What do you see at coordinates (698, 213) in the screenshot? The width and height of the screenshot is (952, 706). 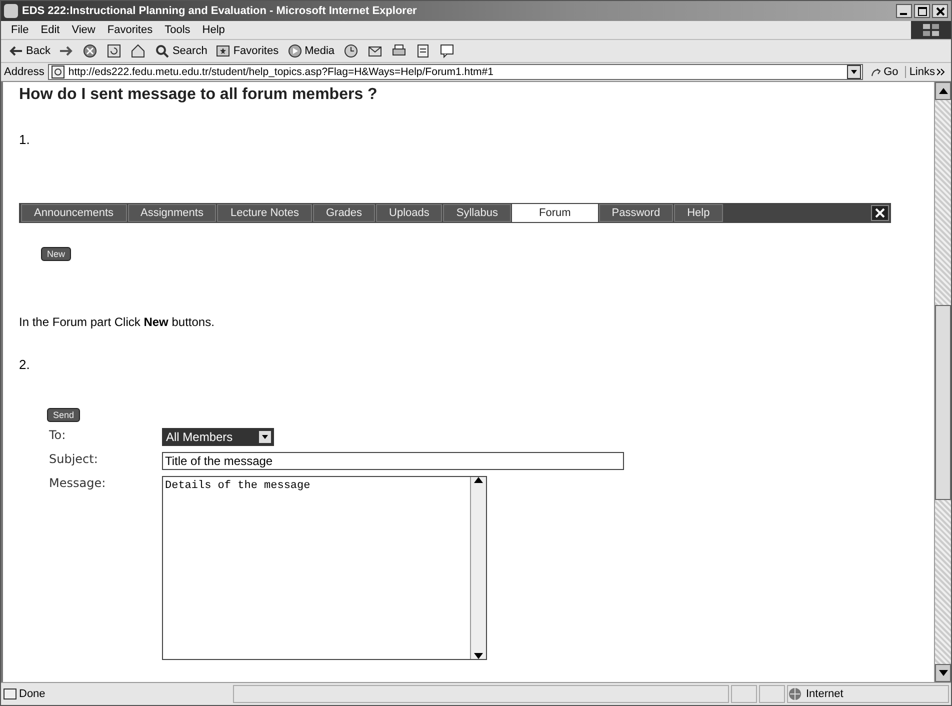 I see `nav-tab: Help` at bounding box center [698, 213].